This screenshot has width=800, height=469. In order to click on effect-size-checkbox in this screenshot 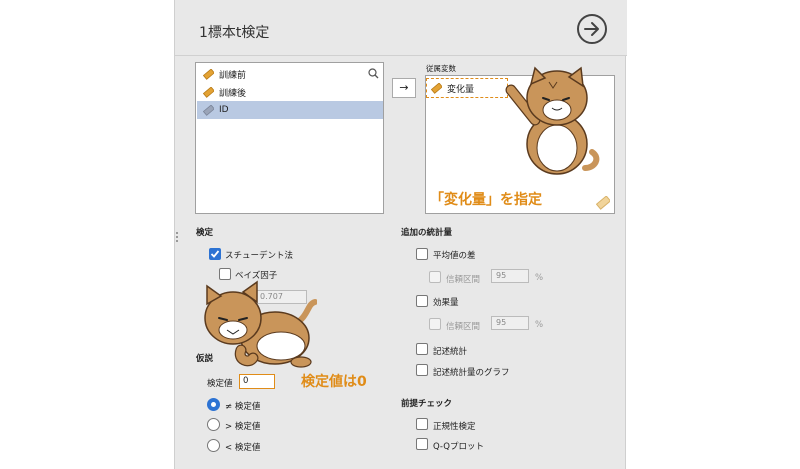, I will do `click(422, 301)`.